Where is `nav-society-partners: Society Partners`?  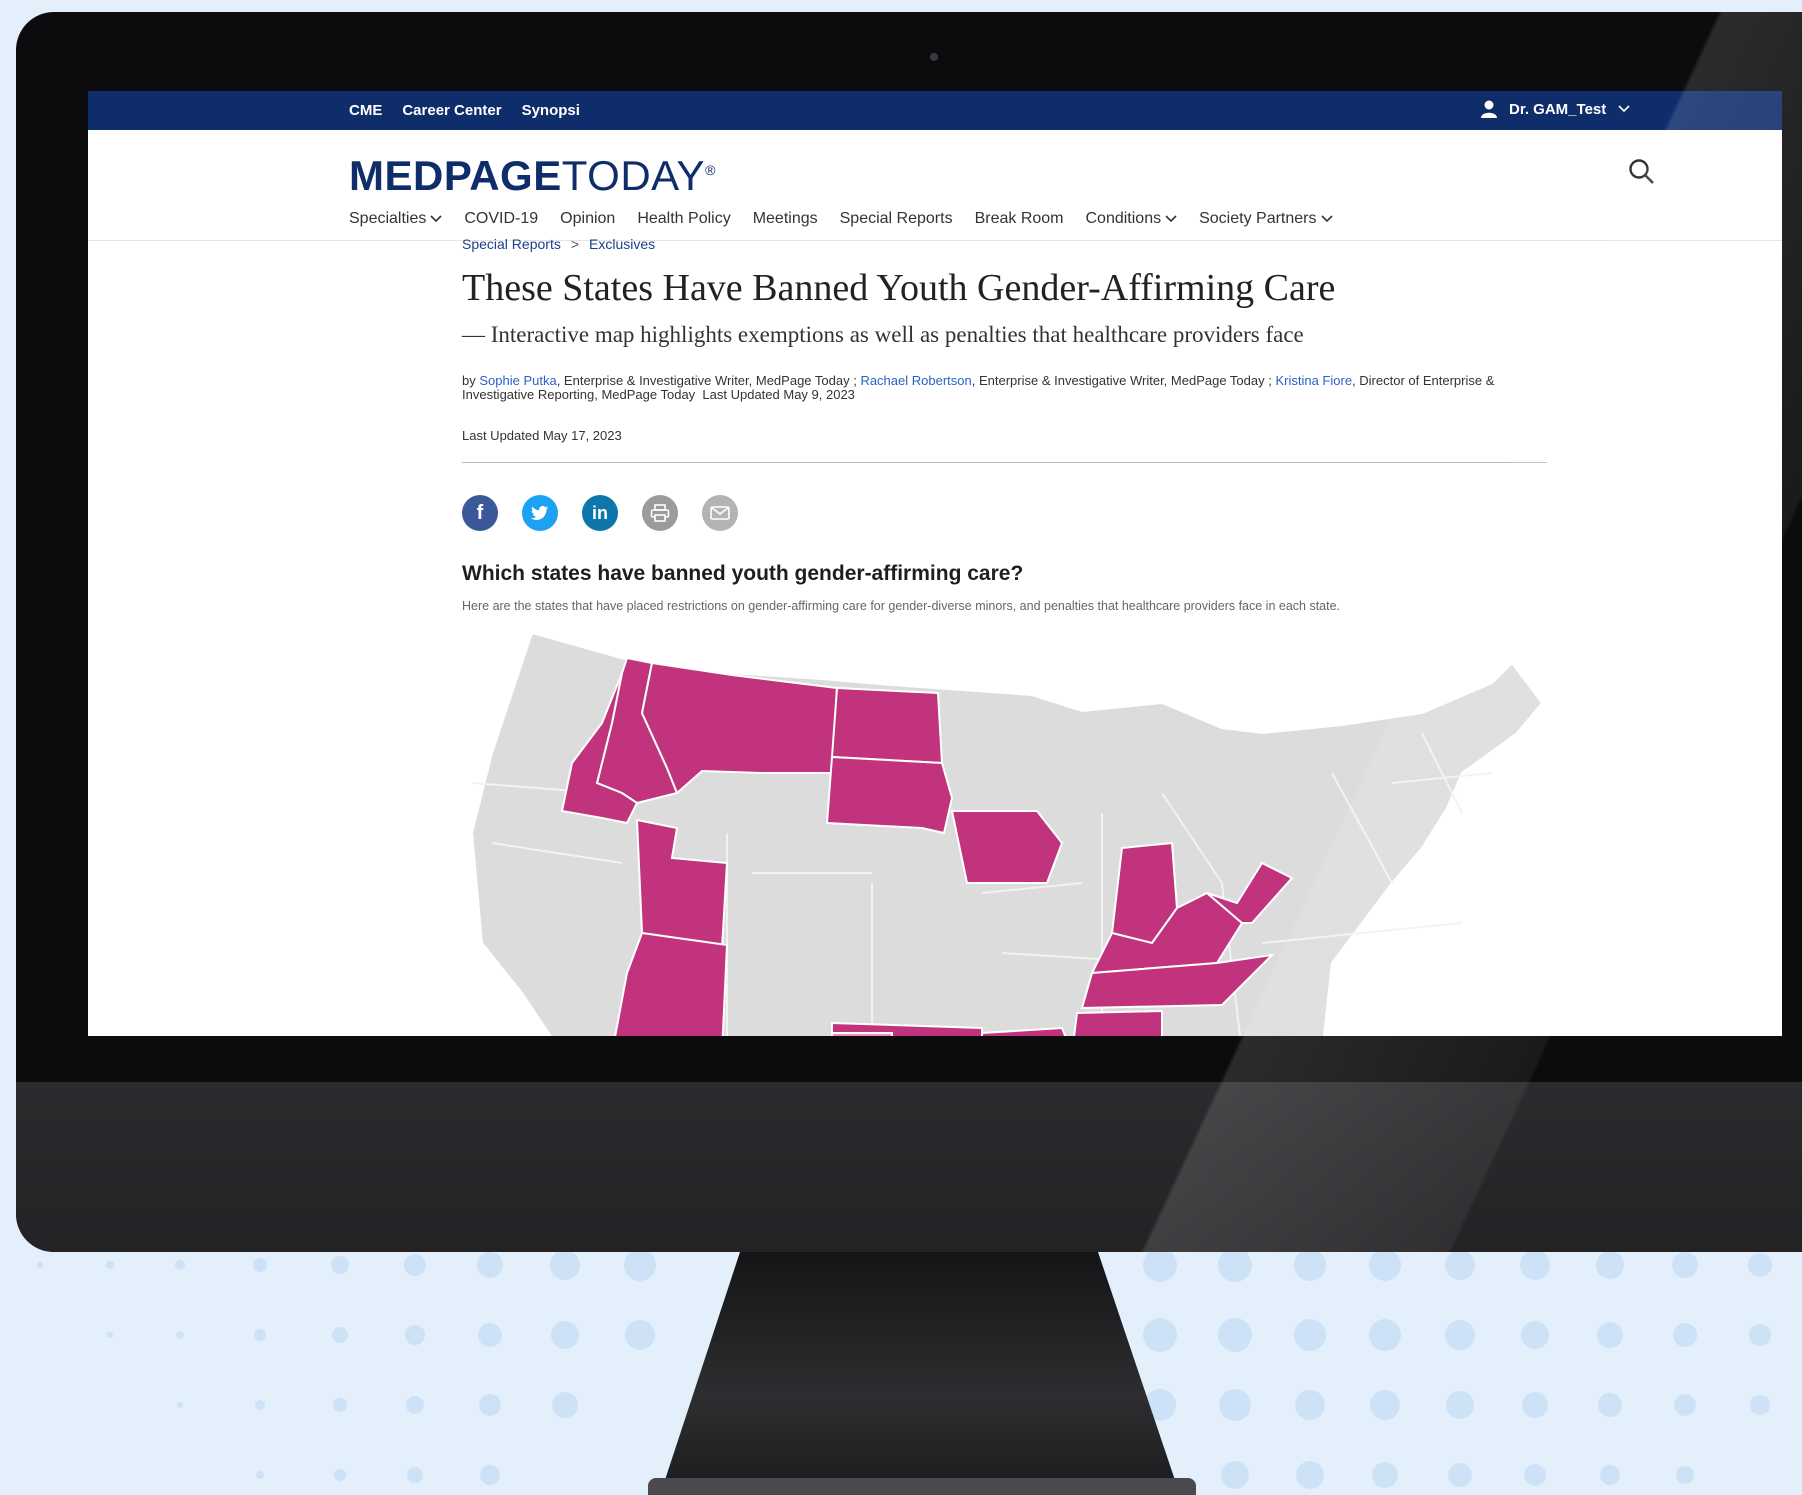
nav-society-partners: Society Partners is located at coordinates (1266, 219).